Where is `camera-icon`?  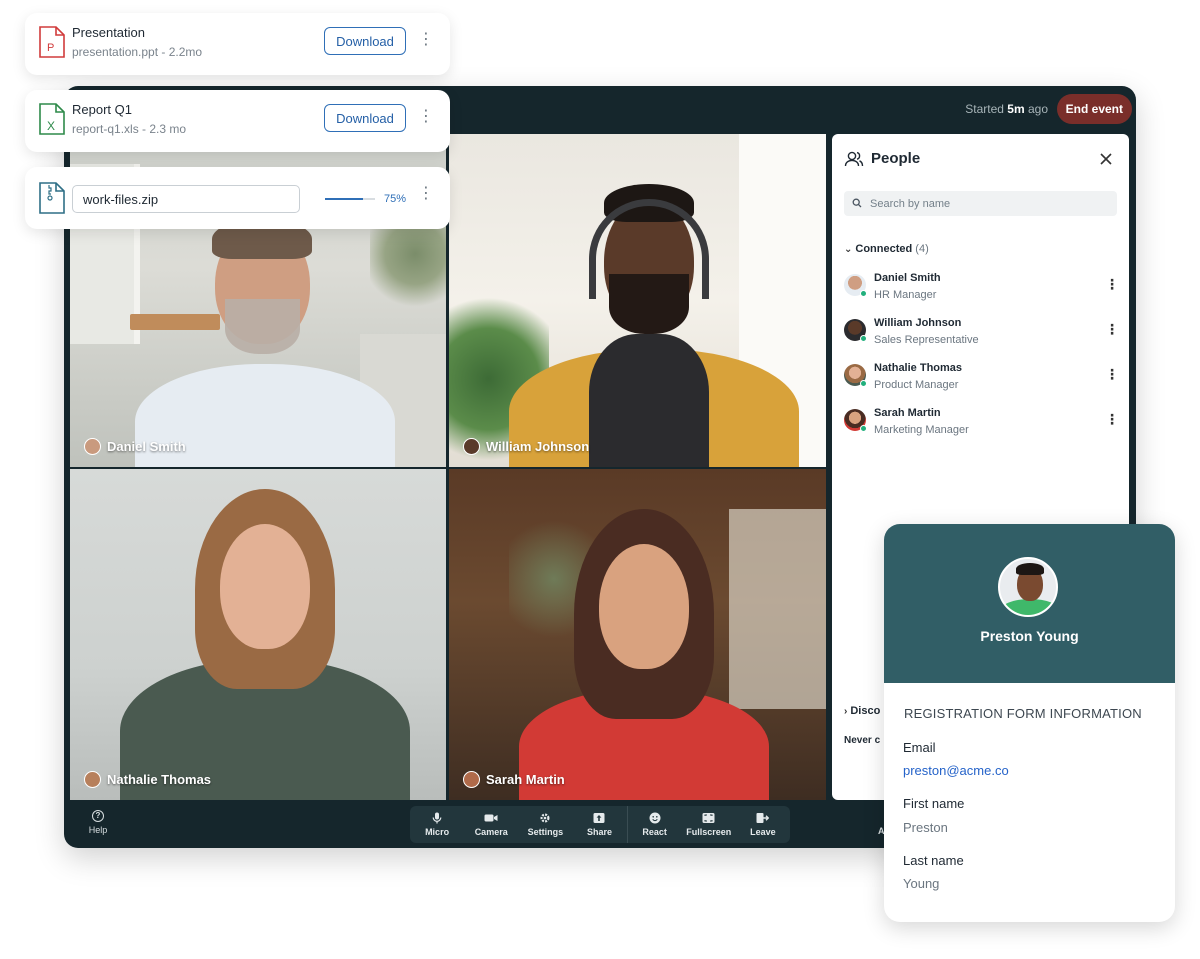
camera-icon is located at coordinates (491, 818).